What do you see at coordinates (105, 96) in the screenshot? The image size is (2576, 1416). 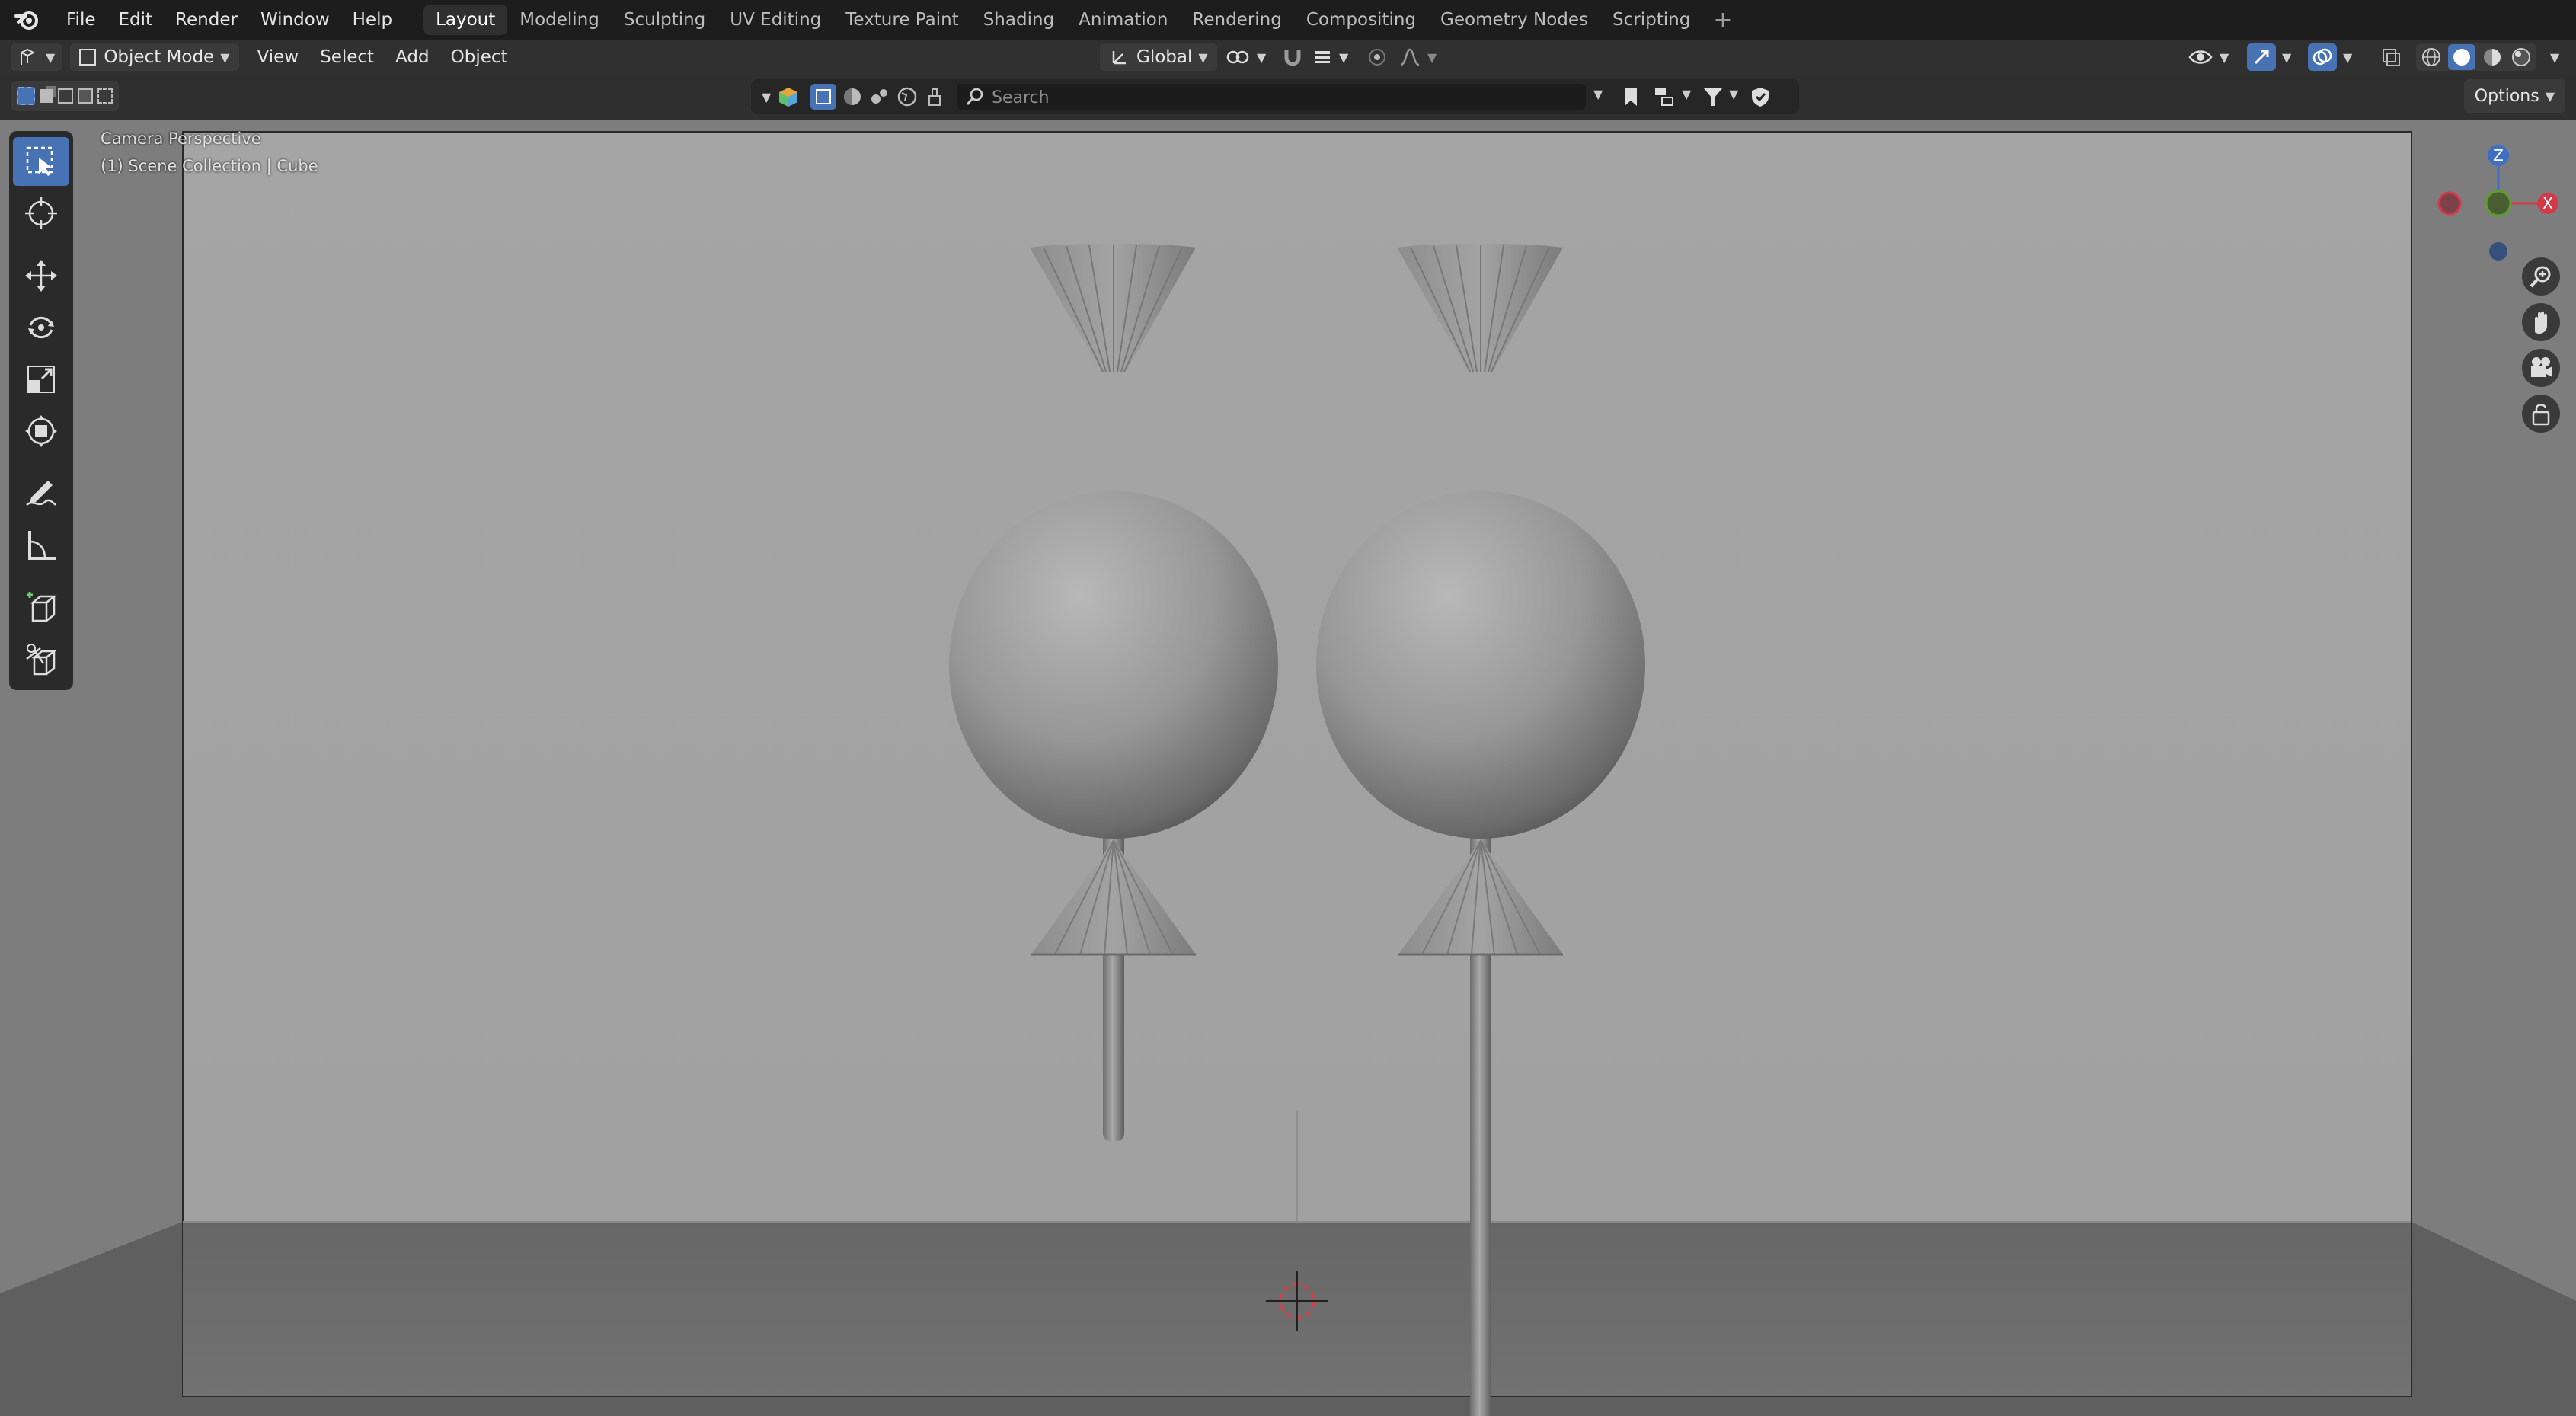 I see `select-intersect-icon` at bounding box center [105, 96].